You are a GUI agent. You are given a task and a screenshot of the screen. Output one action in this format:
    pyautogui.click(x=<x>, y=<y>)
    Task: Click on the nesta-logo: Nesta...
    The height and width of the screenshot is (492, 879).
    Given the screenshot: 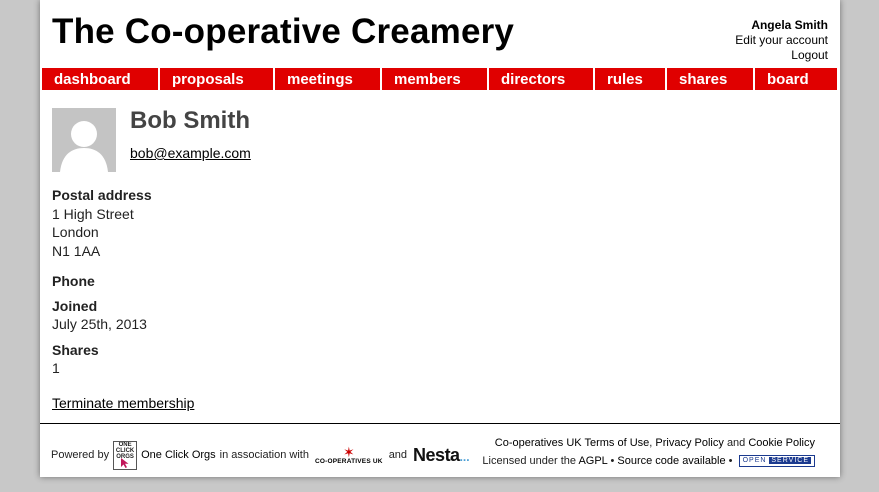 What is the action you would take?
    pyautogui.click(x=441, y=455)
    